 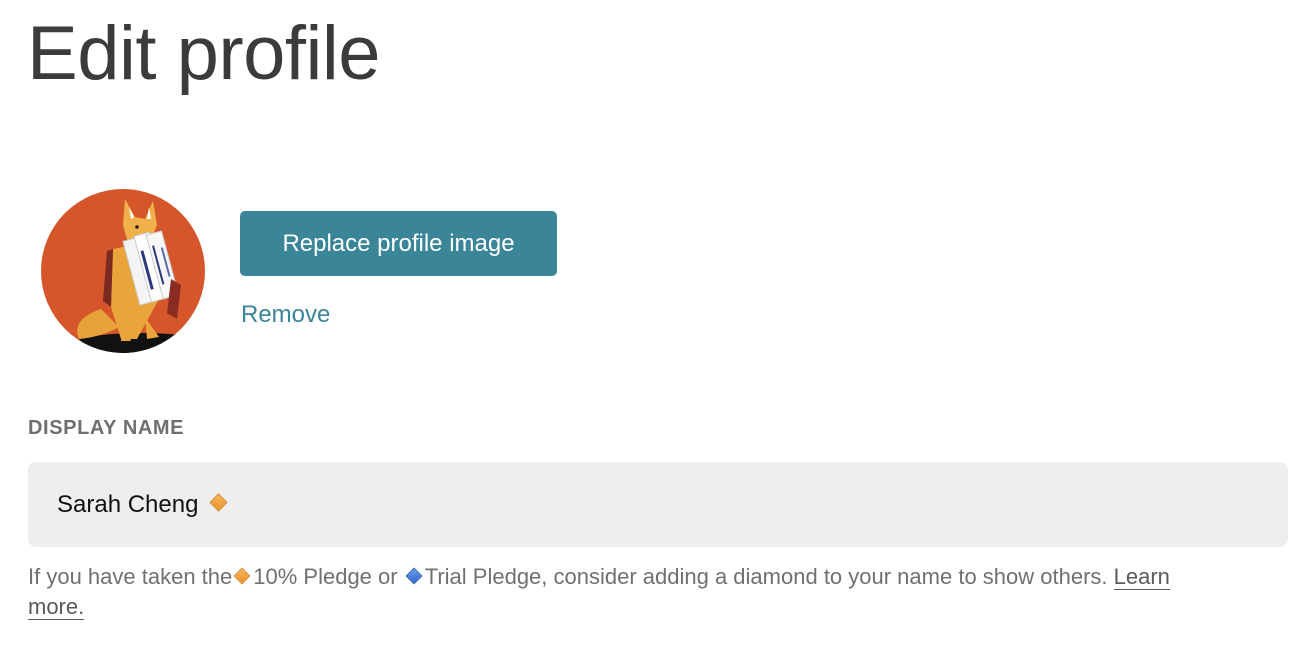 What do you see at coordinates (204, 53) in the screenshot?
I see `page-title: Edit profile` at bounding box center [204, 53].